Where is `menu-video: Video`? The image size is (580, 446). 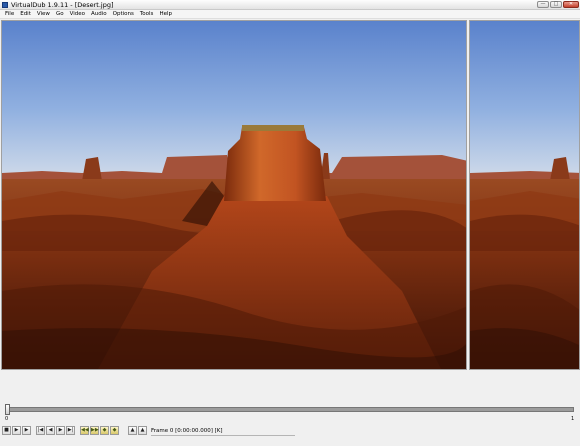 menu-video: Video is located at coordinates (77, 14).